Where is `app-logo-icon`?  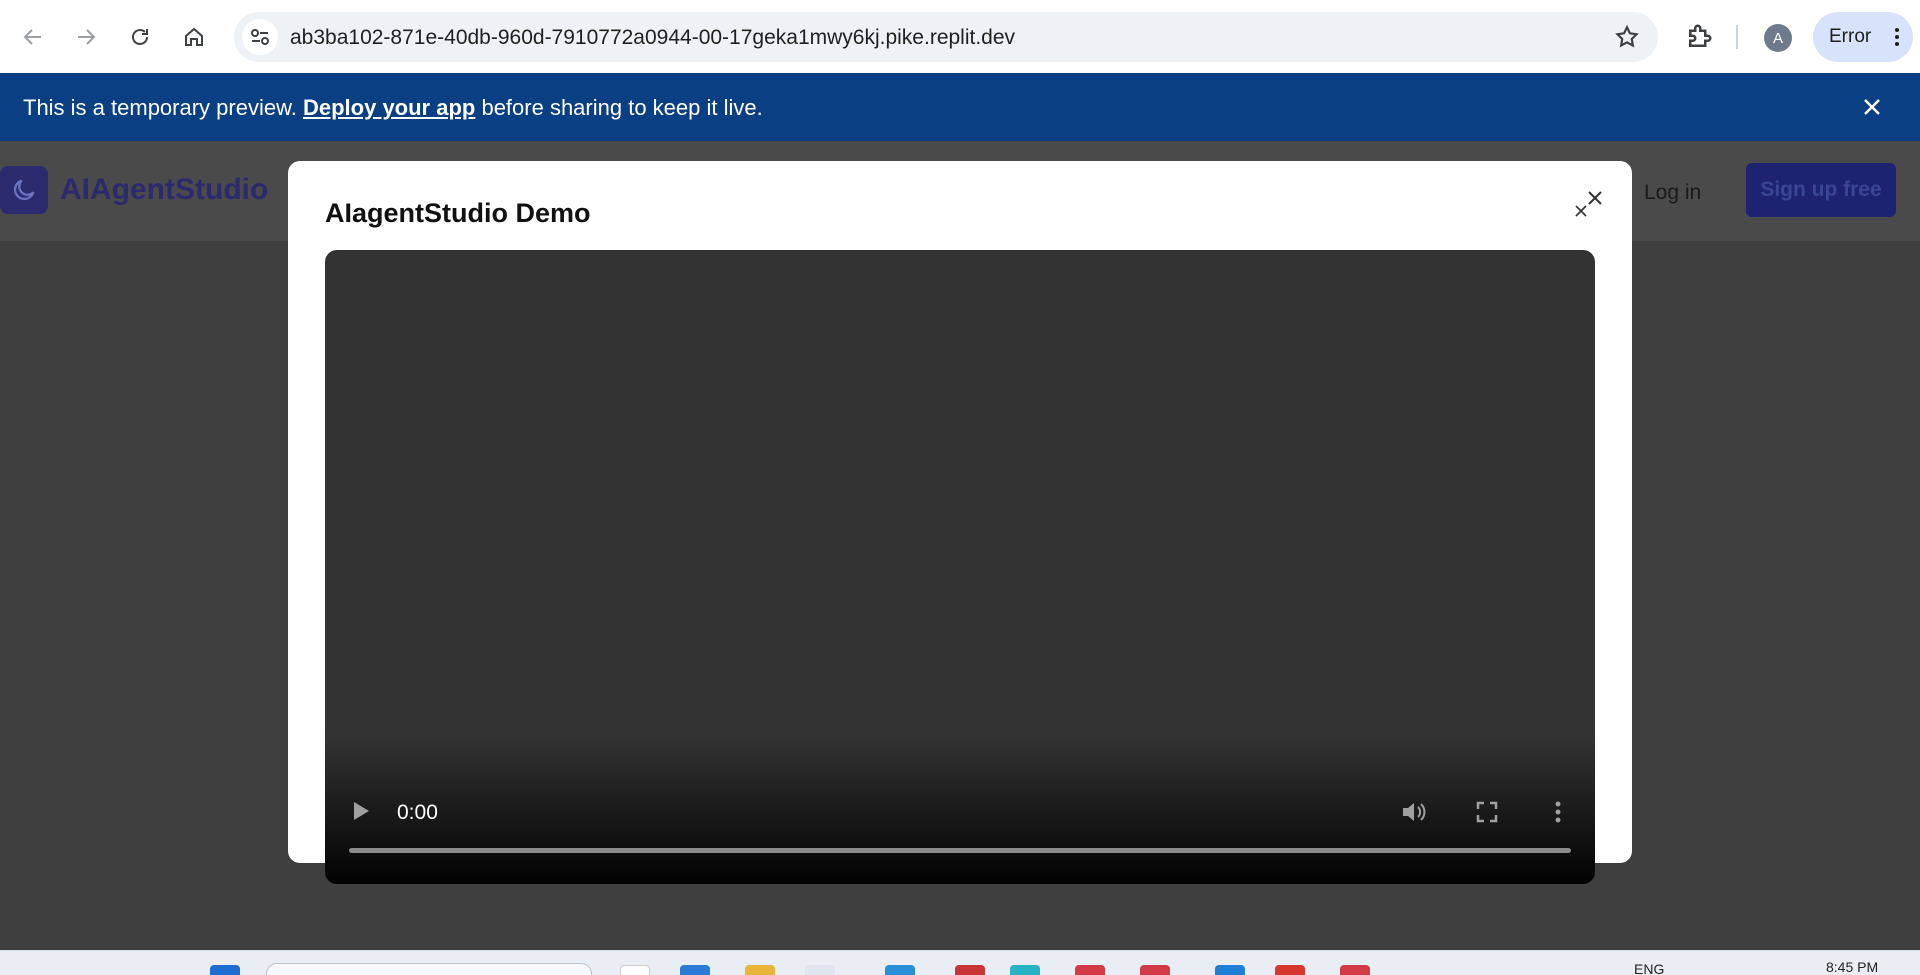 app-logo-icon is located at coordinates (24, 190).